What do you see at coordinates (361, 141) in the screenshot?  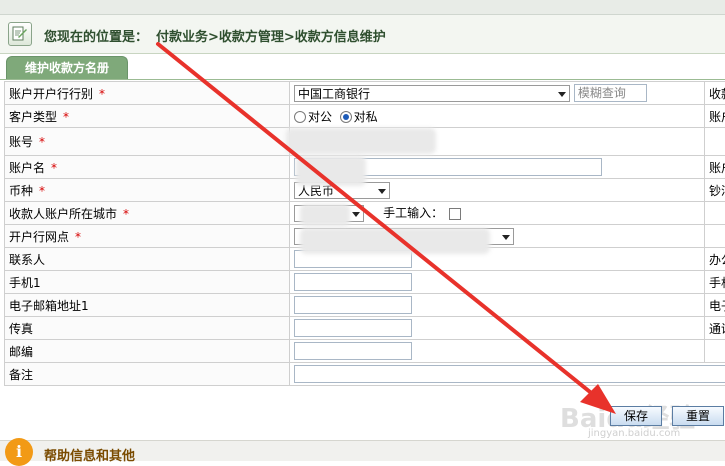 I see `redacted-account-number` at bounding box center [361, 141].